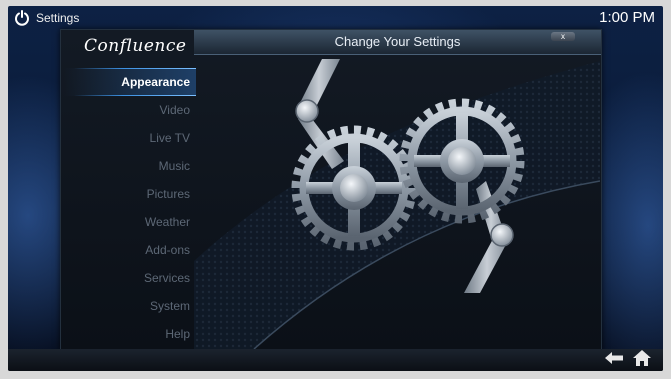 This screenshot has height=379, width=671. What do you see at coordinates (627, 17) in the screenshot?
I see `clock: 1:00 PM` at bounding box center [627, 17].